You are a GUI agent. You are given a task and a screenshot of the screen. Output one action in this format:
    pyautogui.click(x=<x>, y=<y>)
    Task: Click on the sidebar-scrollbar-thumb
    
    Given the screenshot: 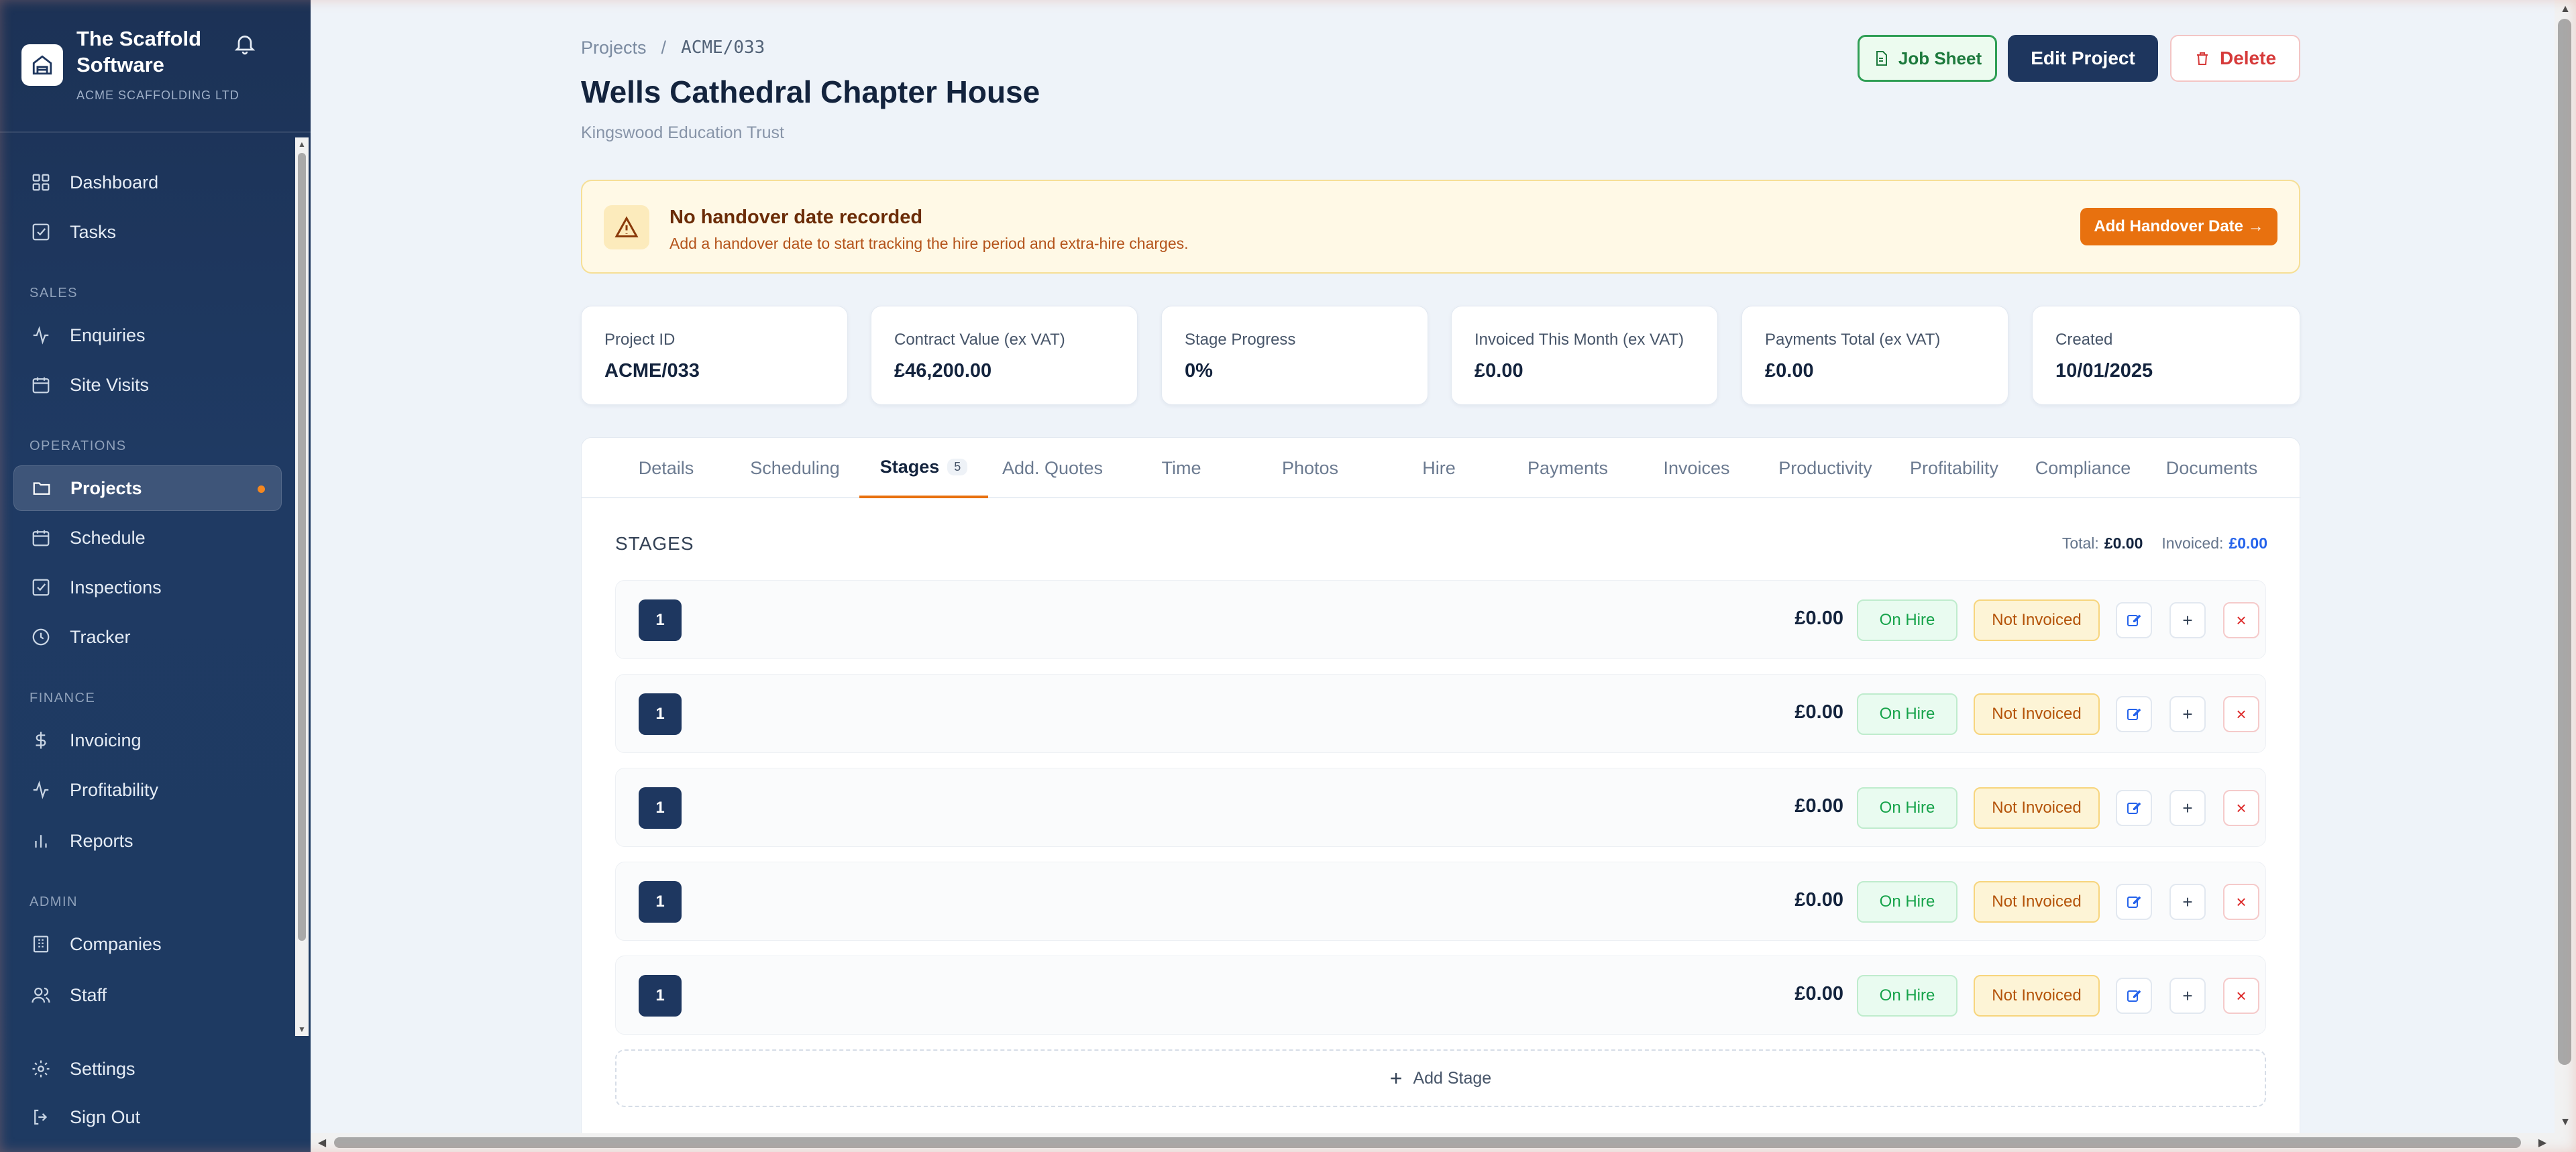 What is the action you would take?
    pyautogui.click(x=302, y=547)
    